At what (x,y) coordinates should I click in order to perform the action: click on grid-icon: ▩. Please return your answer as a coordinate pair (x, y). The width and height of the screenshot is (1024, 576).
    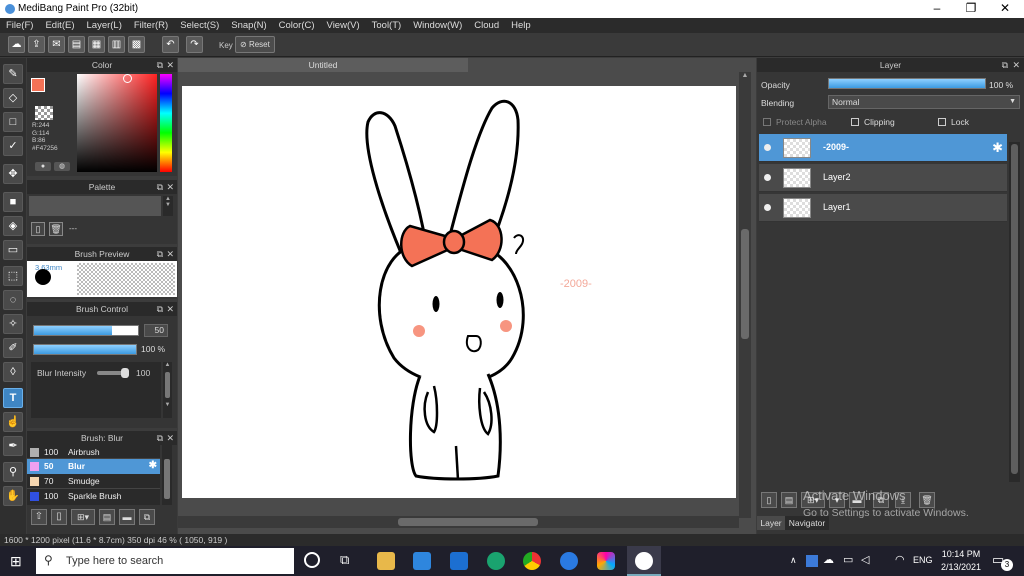
    Looking at the image, I should click on (136, 44).